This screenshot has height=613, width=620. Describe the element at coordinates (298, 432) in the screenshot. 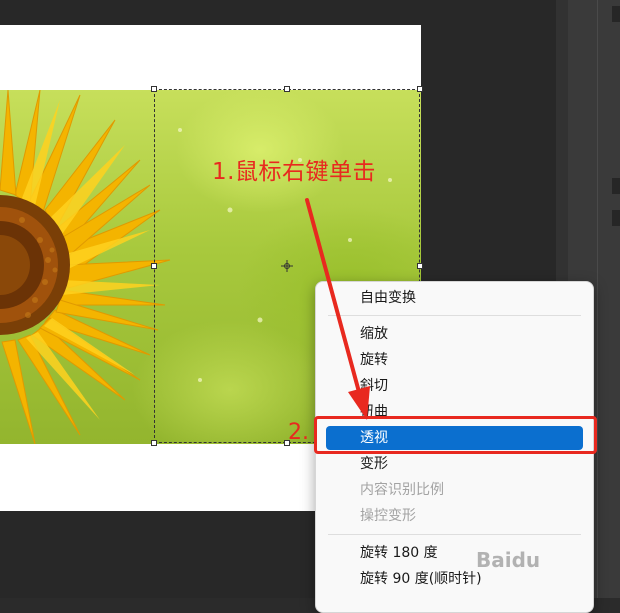

I see `annotation-step2: 2.` at that location.